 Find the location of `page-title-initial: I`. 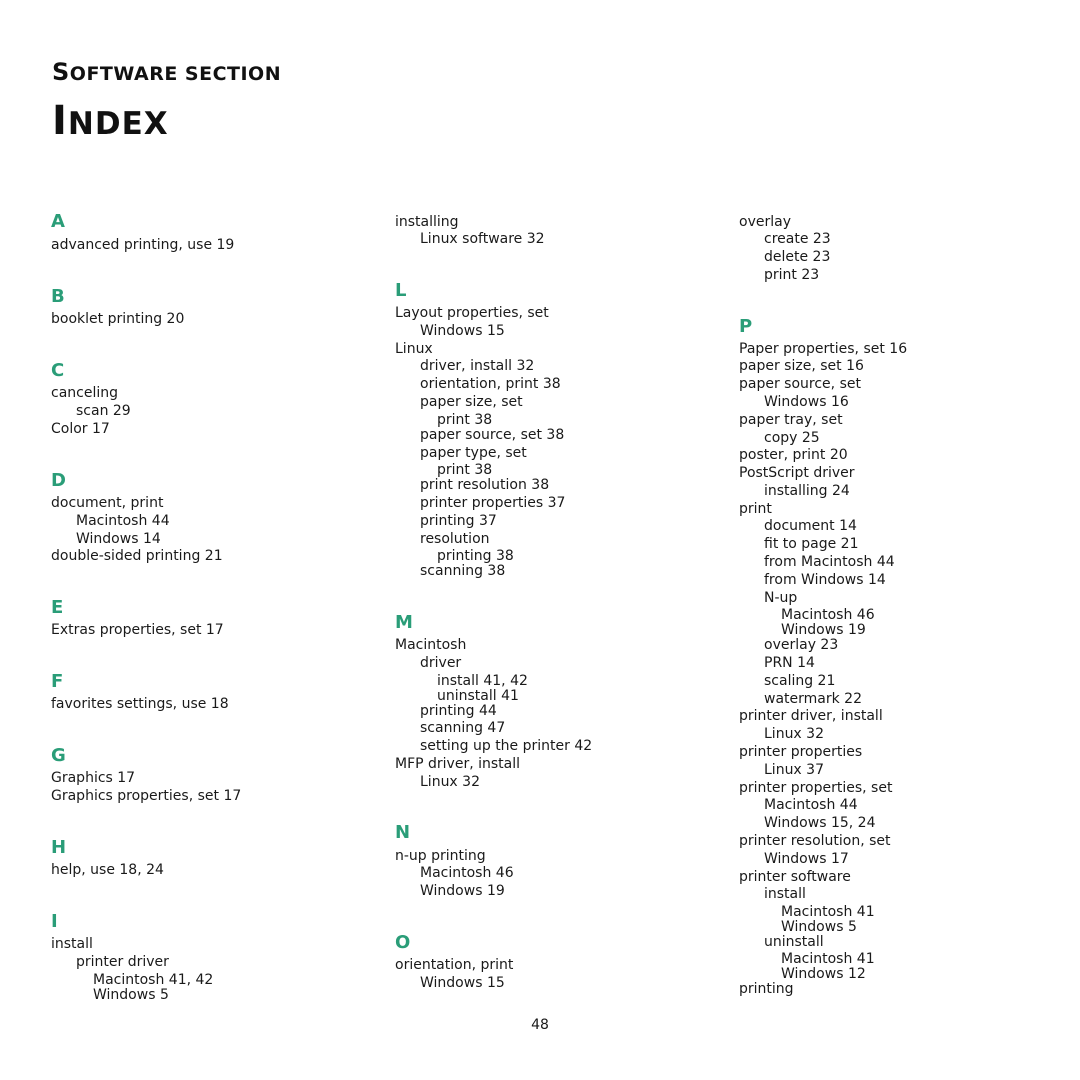

page-title-initial: I is located at coordinates (60, 121).